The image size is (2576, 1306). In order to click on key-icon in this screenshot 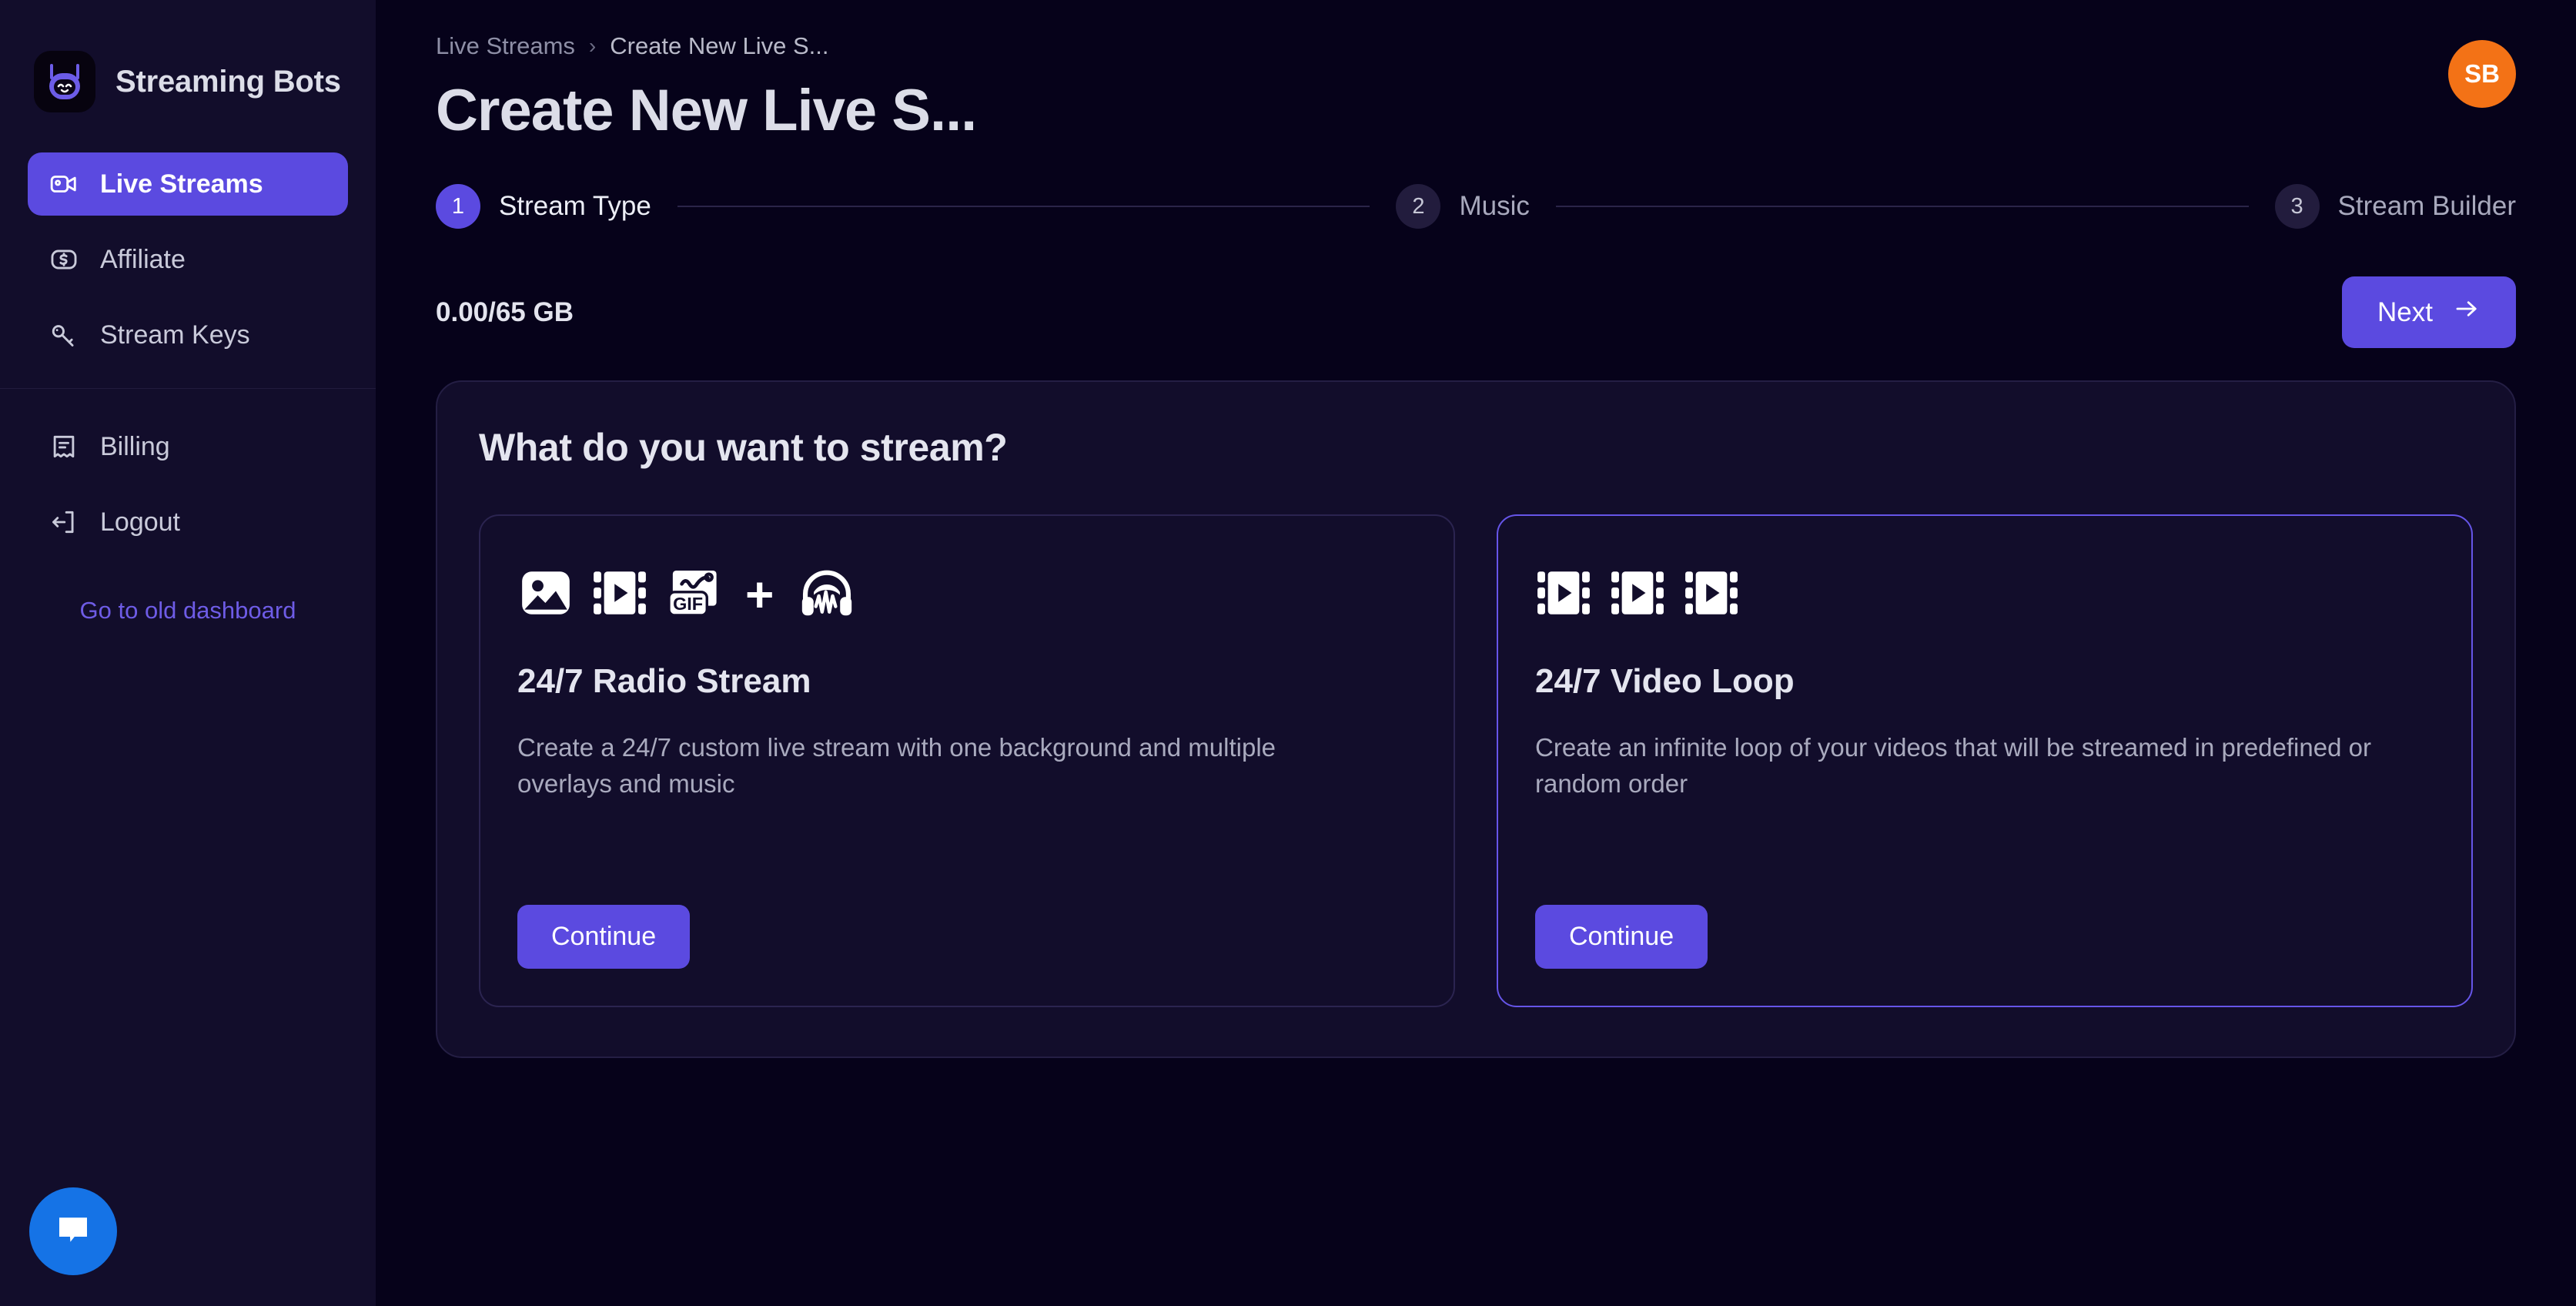, I will do `click(64, 335)`.